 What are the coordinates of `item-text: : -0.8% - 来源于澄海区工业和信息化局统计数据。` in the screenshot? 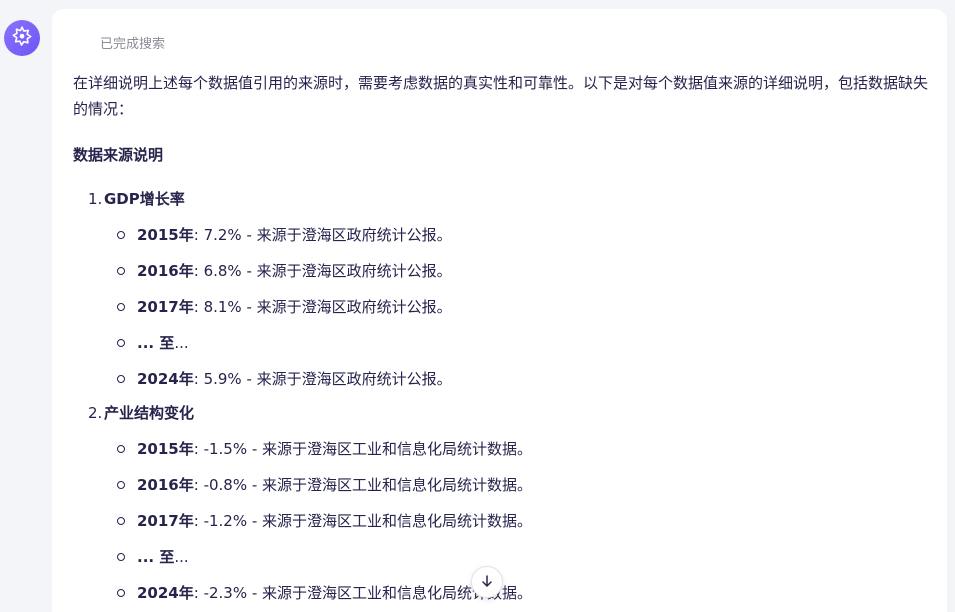 It's located at (363, 485).